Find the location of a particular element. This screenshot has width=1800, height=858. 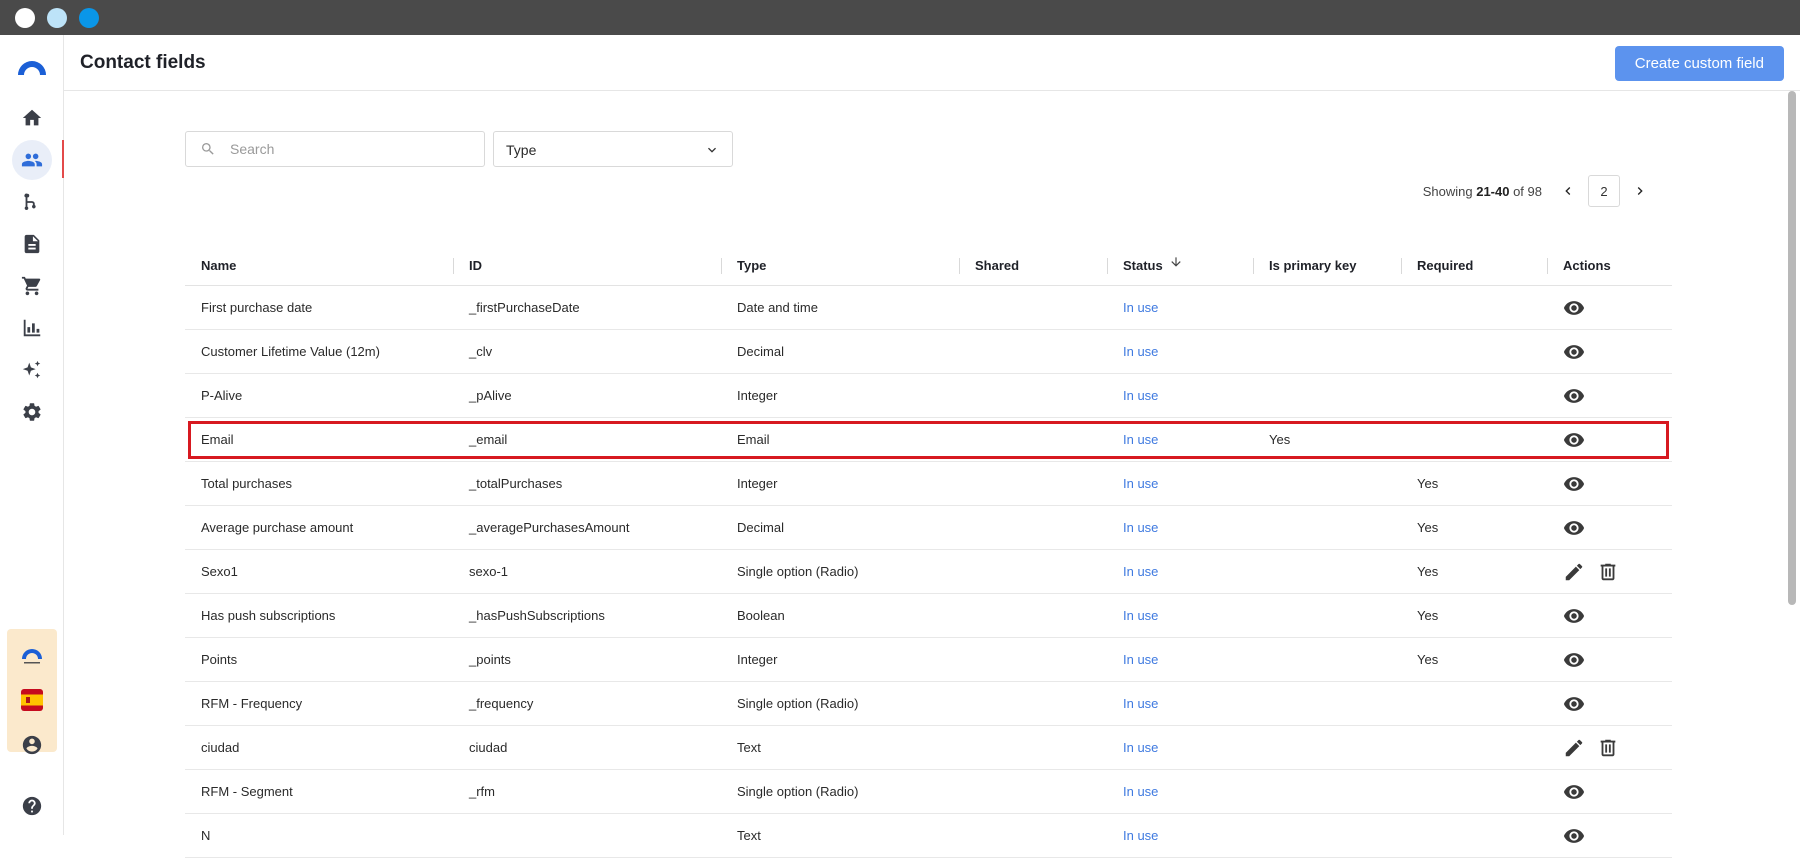

scrollbar-thumb is located at coordinates (1792, 348).